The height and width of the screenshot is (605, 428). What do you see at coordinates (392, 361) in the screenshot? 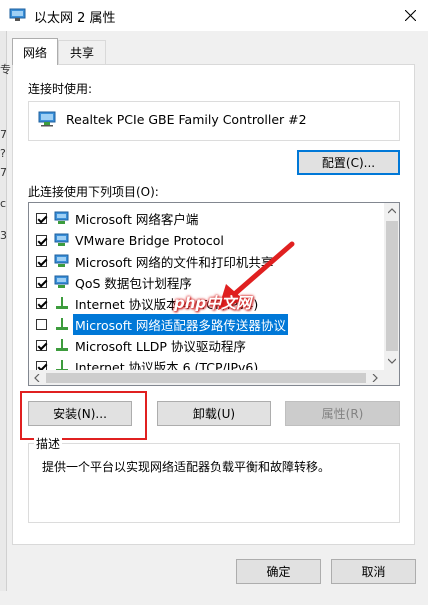
I see `scroll-down-icon` at bounding box center [392, 361].